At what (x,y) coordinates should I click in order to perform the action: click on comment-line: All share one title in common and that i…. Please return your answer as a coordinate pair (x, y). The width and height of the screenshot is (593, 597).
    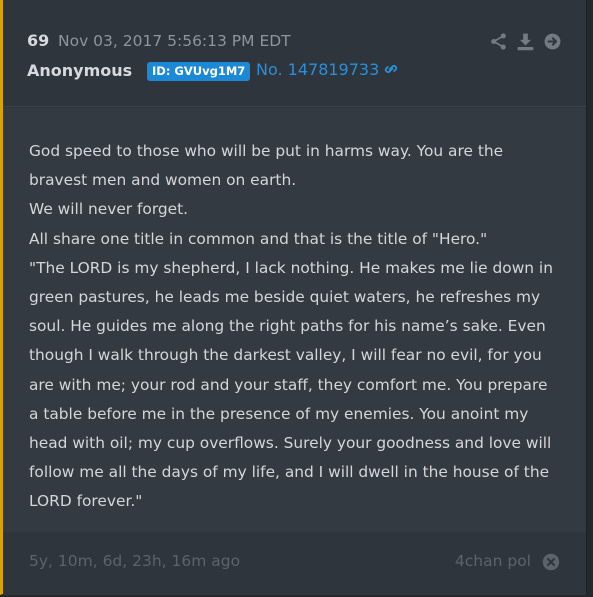
    Looking at the image, I should click on (258, 238).